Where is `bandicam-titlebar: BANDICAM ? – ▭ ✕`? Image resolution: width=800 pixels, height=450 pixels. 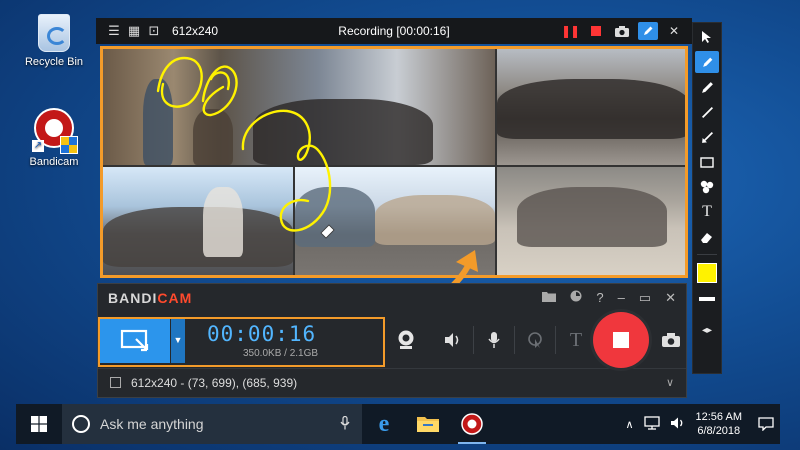
bandicam-titlebar: BANDICAM ? – ▭ ✕ is located at coordinates (392, 298).